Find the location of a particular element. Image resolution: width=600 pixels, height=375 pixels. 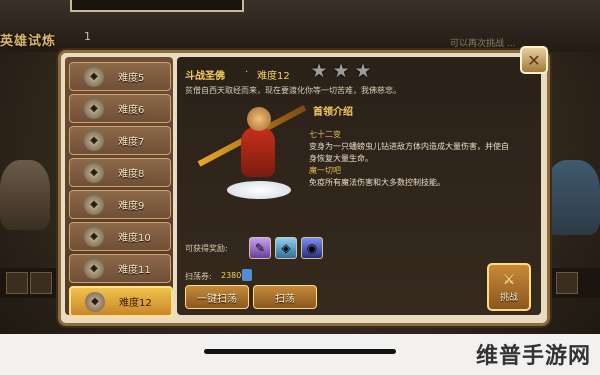

difficulty-item-5: ◆ 难度5 is located at coordinates (120, 76).